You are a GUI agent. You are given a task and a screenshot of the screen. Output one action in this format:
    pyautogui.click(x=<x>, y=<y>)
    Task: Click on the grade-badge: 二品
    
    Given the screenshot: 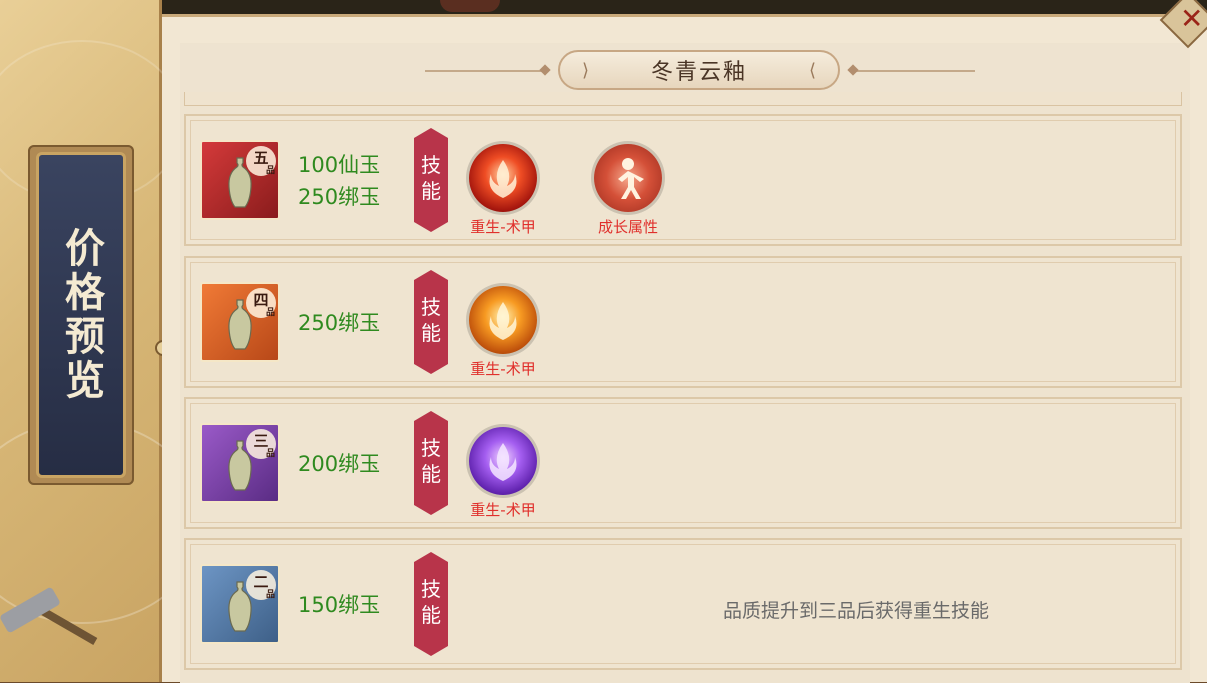 What is the action you would take?
    pyautogui.click(x=261, y=585)
    